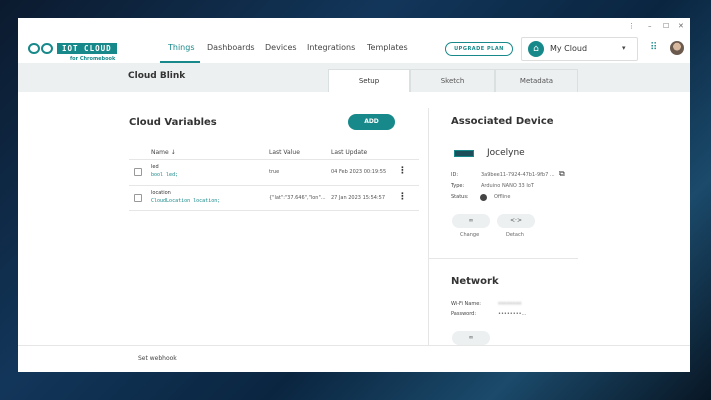 This screenshot has width=711, height=400. Describe the element at coordinates (163, 152) in the screenshot. I see `column-name: Name ↓` at that location.